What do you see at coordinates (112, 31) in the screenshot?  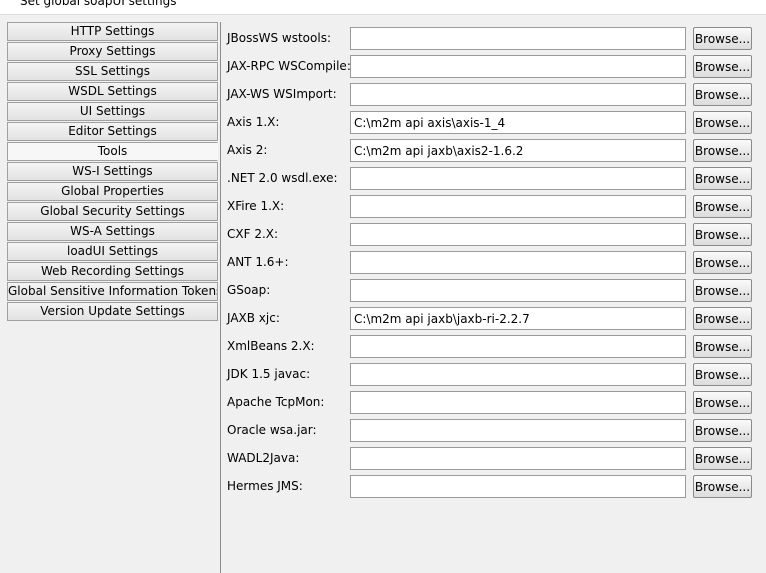 I see `sidebar-tab-http-settings: HTTP Settings` at bounding box center [112, 31].